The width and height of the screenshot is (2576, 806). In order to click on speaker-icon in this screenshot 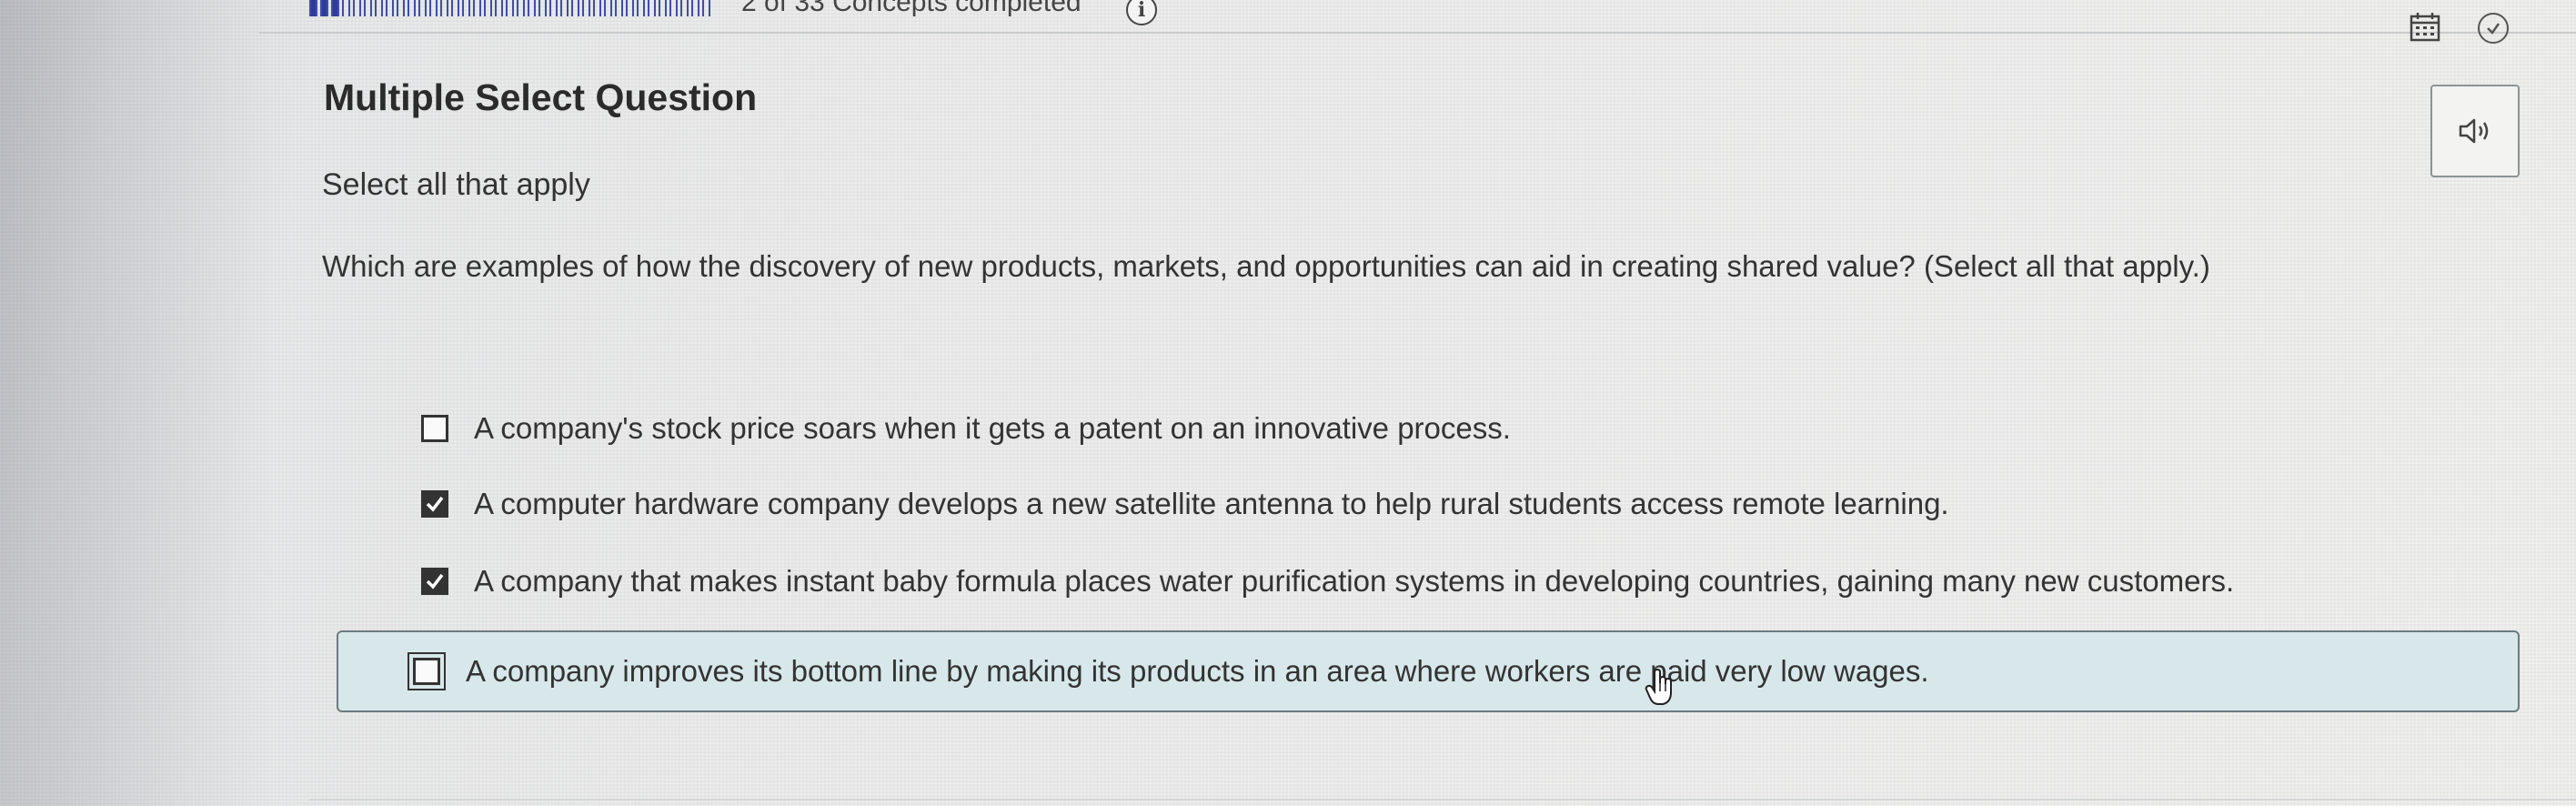, I will do `click(2474, 131)`.